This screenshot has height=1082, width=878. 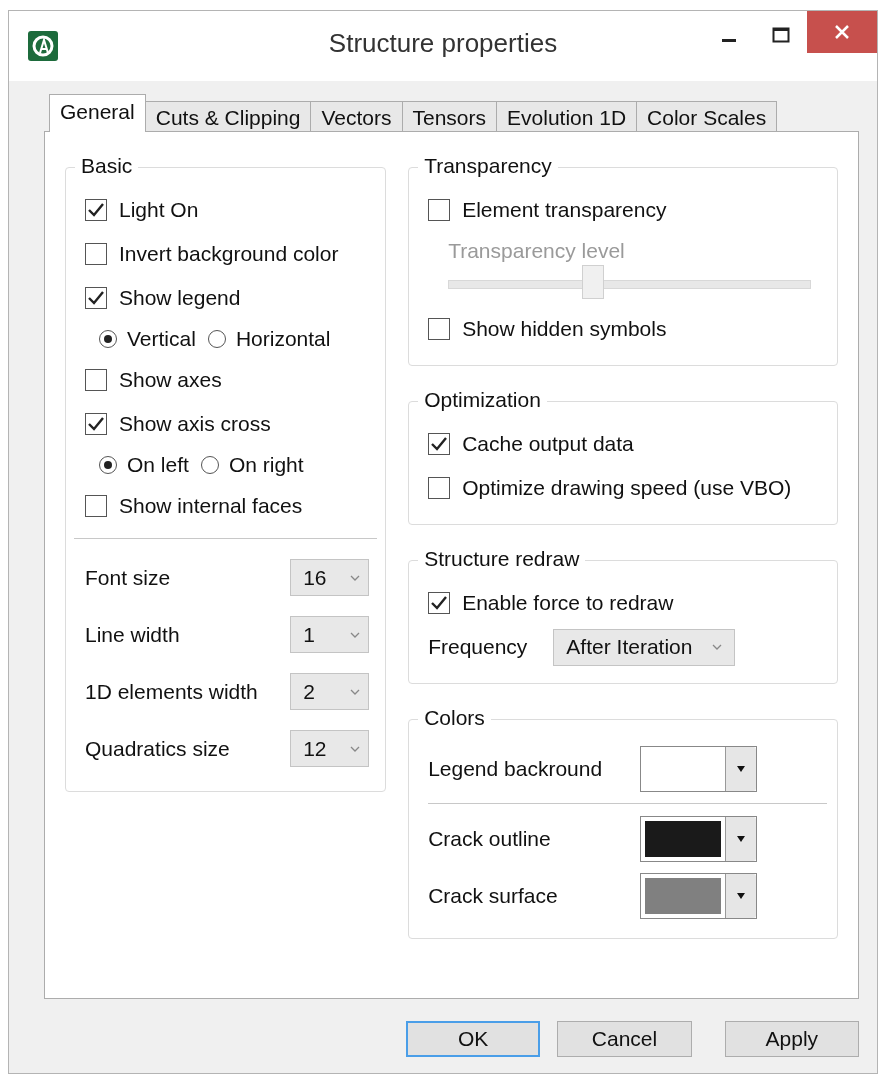 I want to click on field-label: Font size, so click(x=128, y=577).